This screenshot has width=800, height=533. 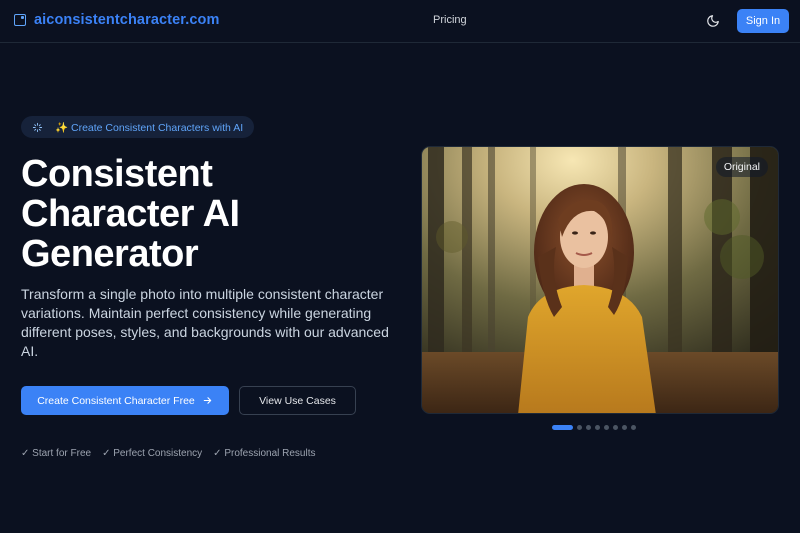 What do you see at coordinates (20, 20) in the screenshot?
I see `brand-square-icon` at bounding box center [20, 20].